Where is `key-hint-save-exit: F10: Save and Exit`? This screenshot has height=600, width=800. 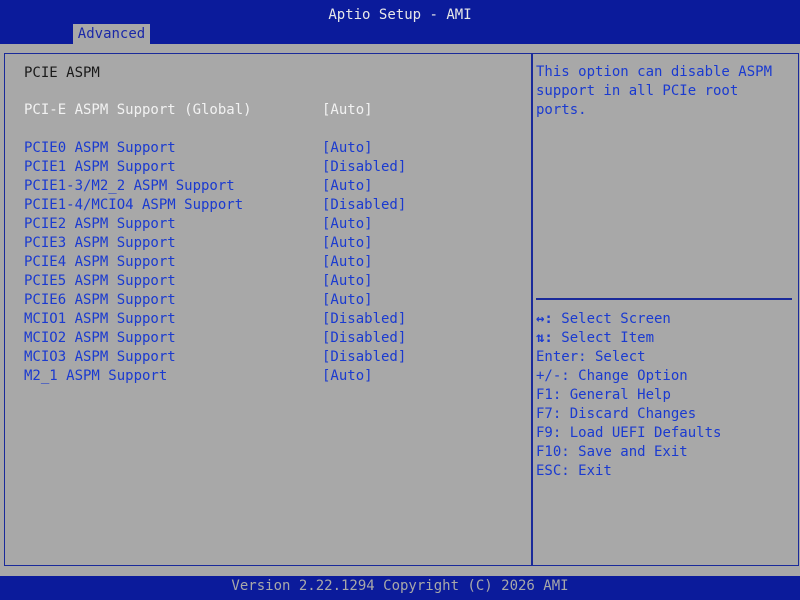 key-hint-save-exit: F10: Save and Exit is located at coordinates (664, 452).